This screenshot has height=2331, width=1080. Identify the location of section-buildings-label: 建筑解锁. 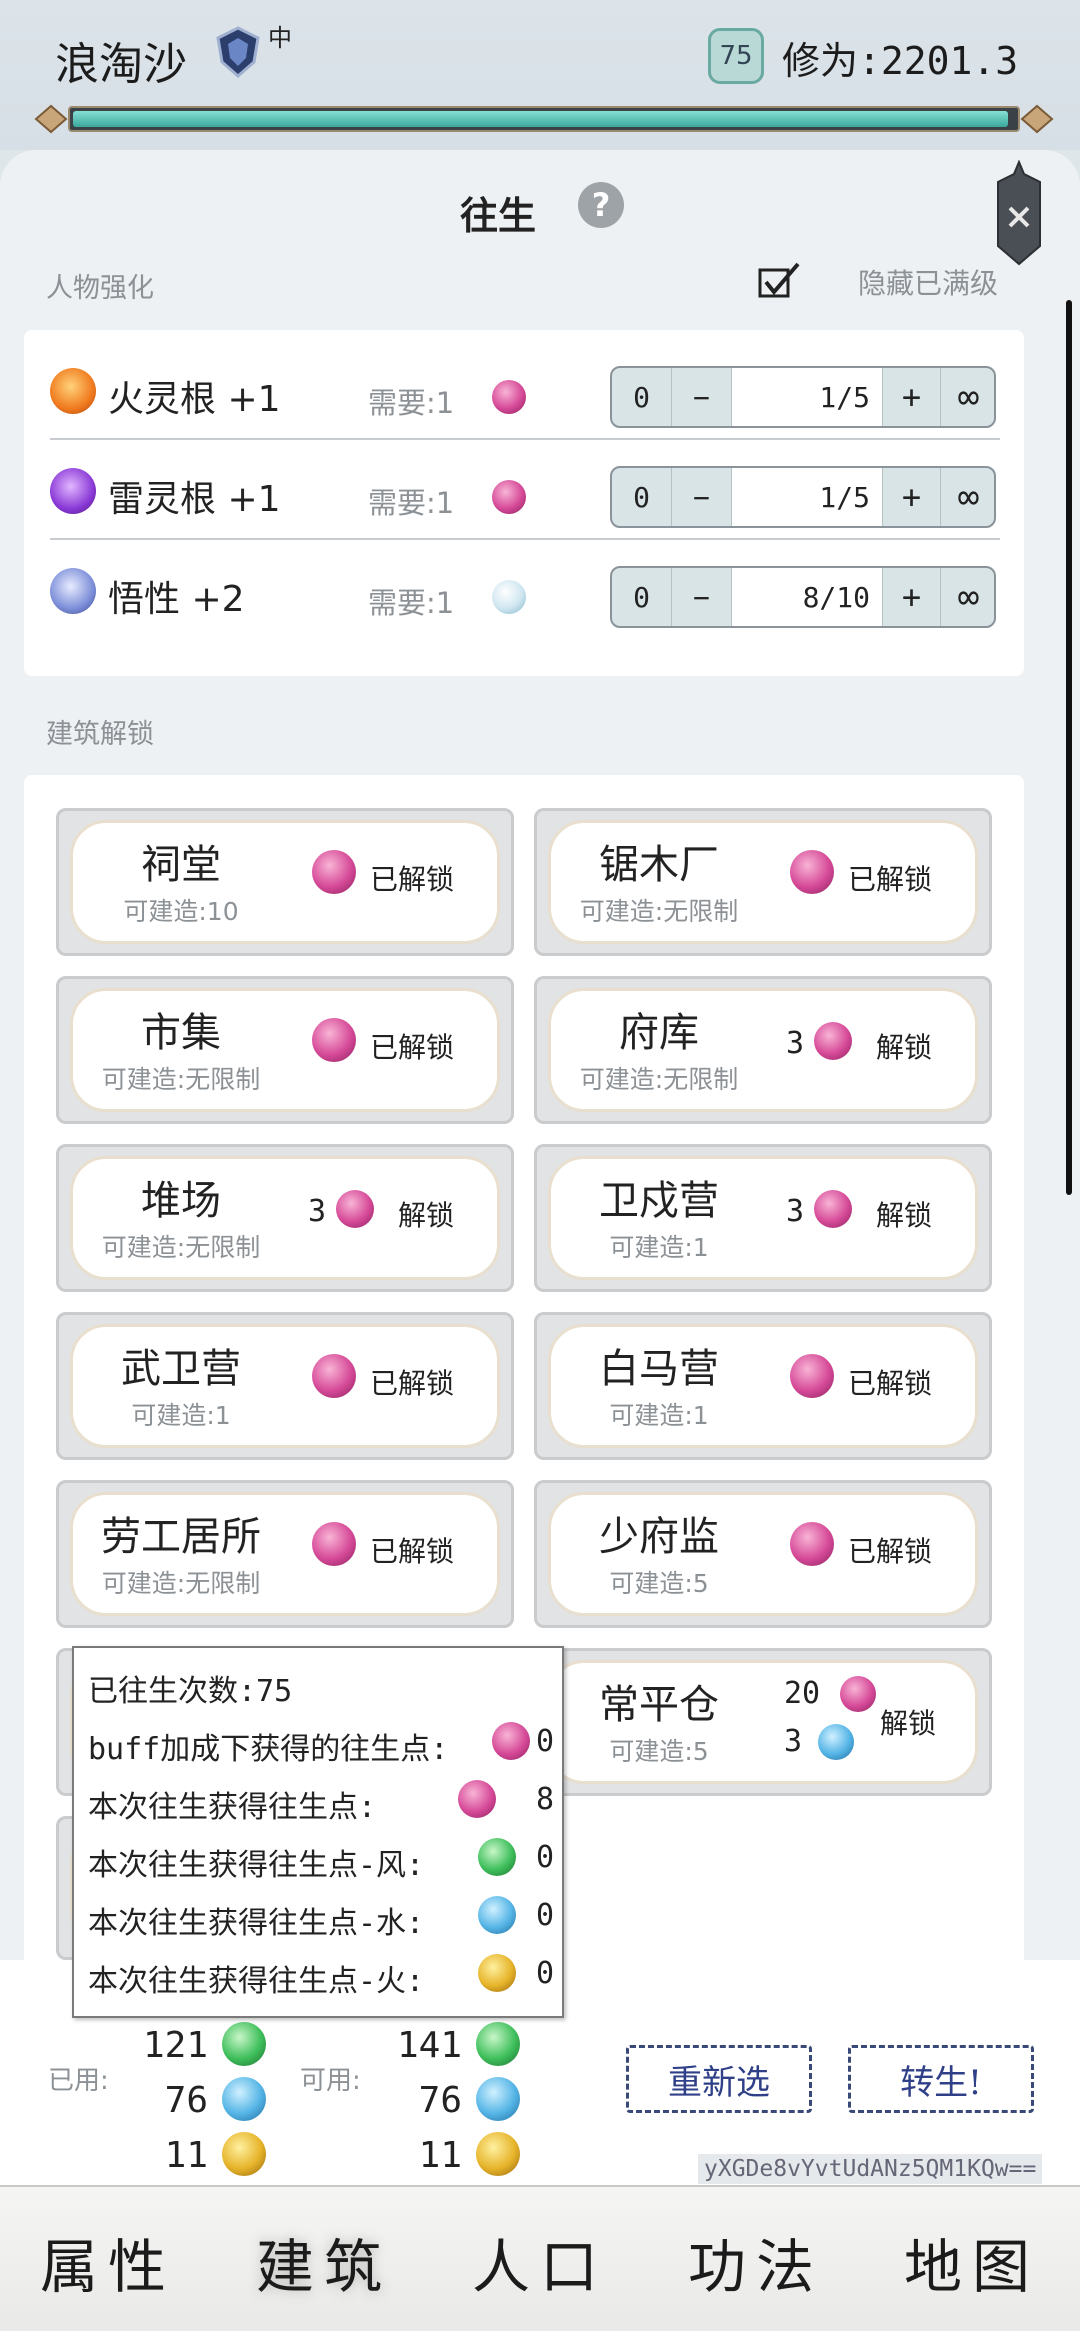
(100, 734).